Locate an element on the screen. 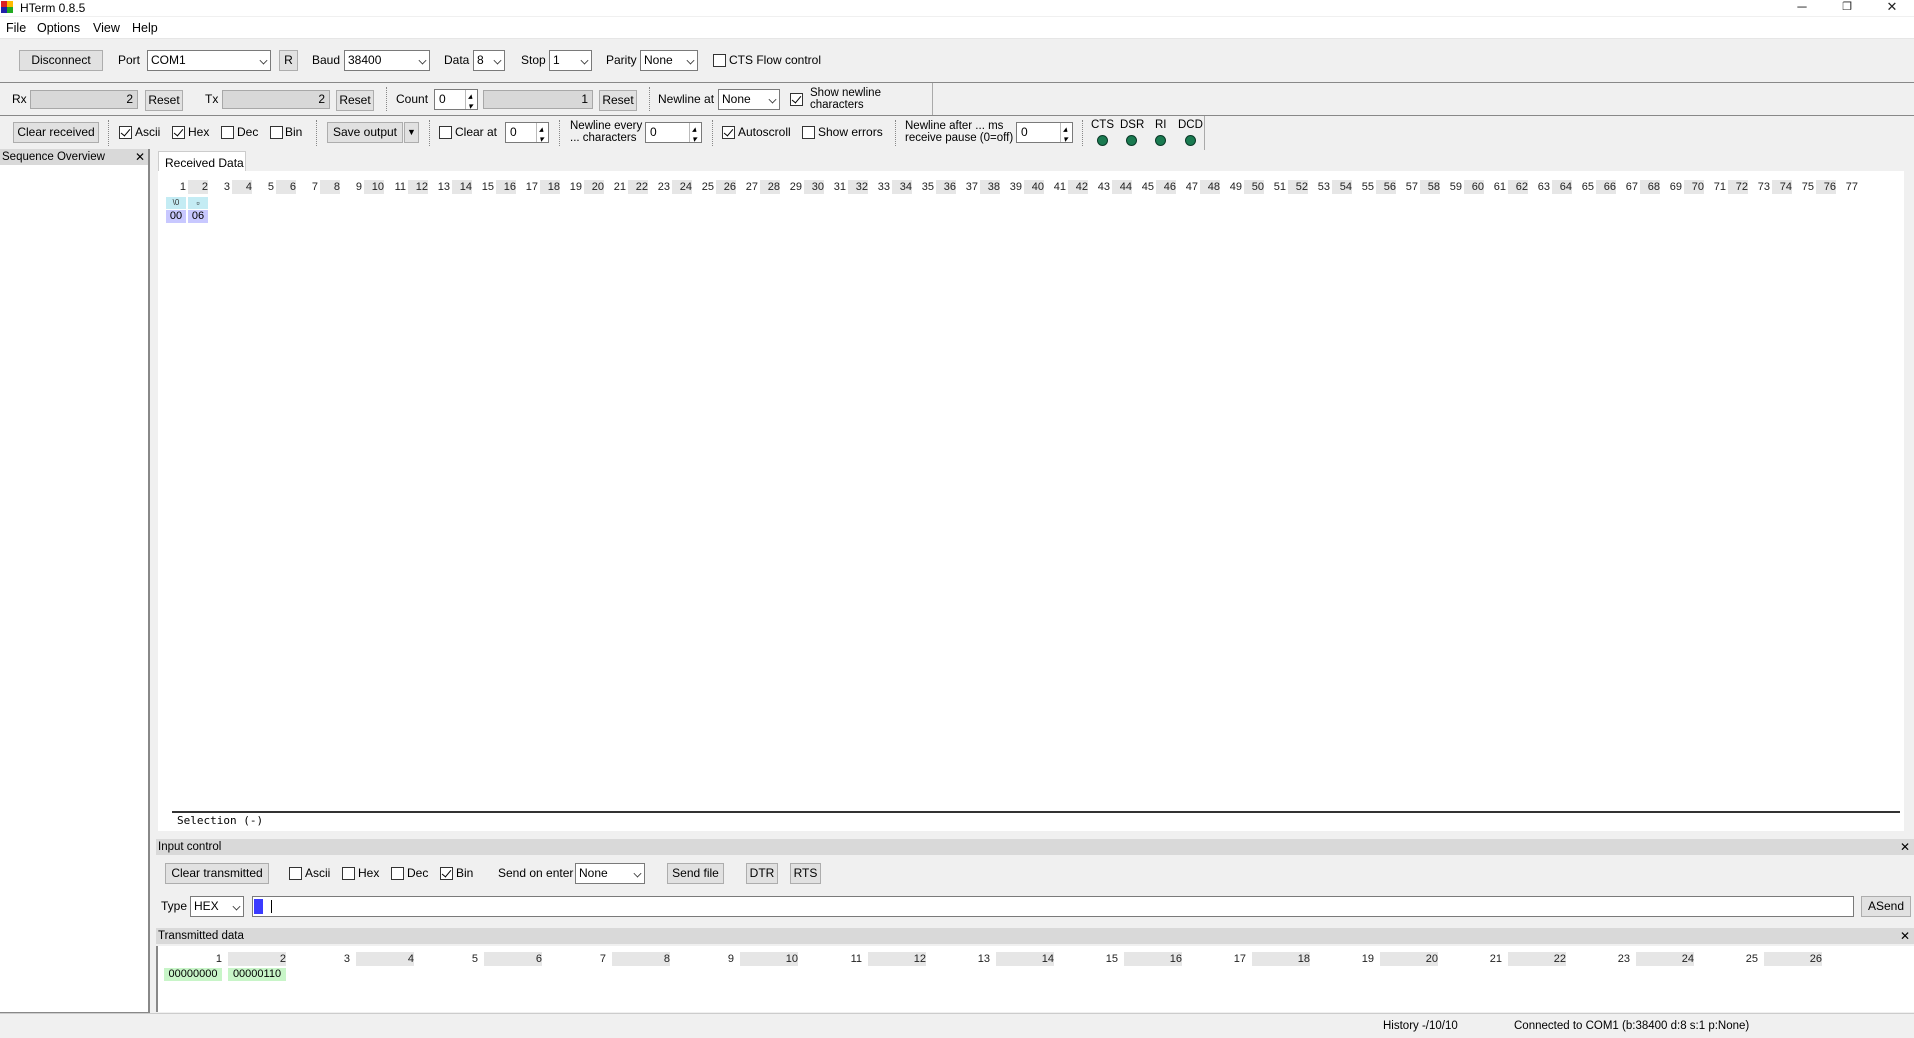 This screenshot has width=1914, height=1038. count-spinner: 0 is located at coordinates (456, 101).